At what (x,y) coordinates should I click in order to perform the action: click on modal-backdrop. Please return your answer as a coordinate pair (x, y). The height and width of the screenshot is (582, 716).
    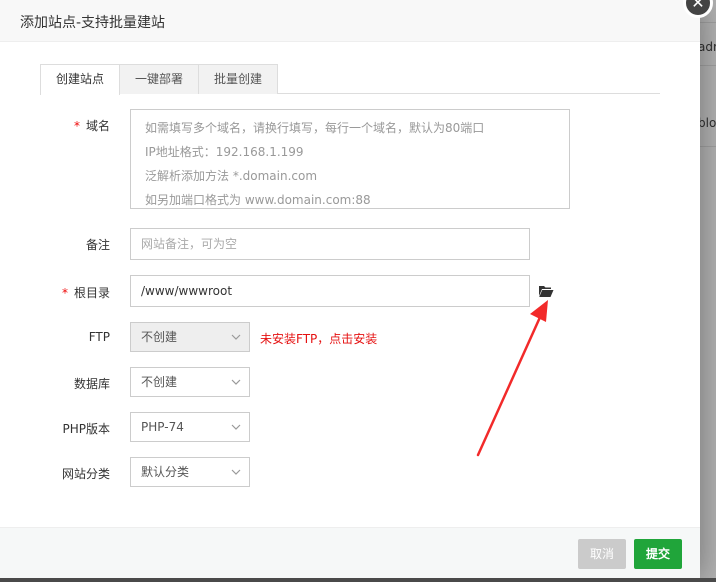
    Looking at the image, I should click on (708, 291).